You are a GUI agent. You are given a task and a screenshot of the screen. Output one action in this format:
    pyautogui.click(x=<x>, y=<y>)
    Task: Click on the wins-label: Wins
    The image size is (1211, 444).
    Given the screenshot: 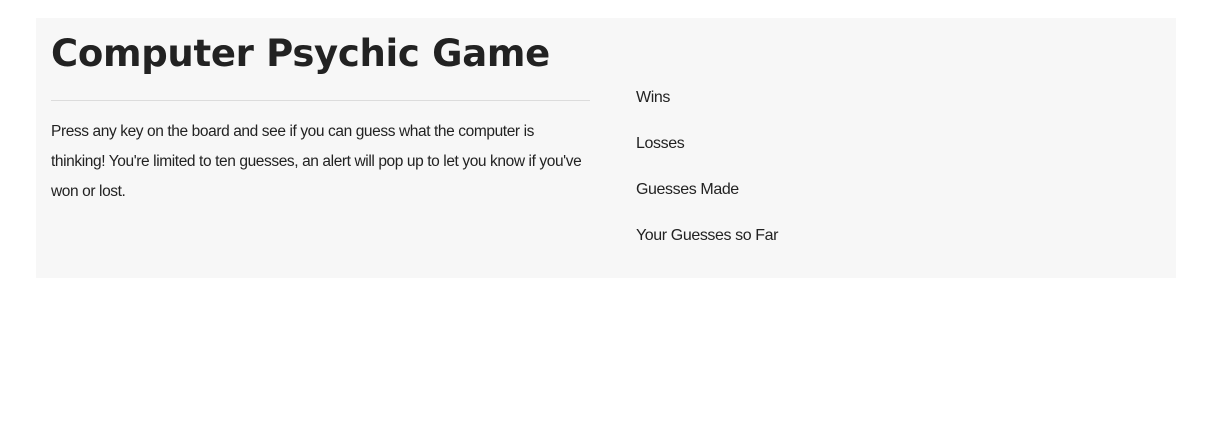 What is the action you would take?
    pyautogui.click(x=653, y=97)
    